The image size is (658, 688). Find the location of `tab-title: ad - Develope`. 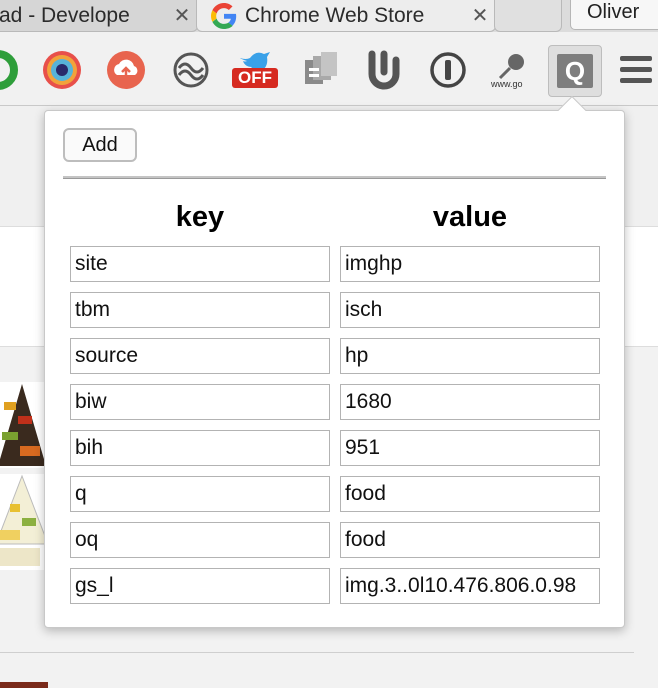

tab-title: ad - Develope is located at coordinates (65, 15).